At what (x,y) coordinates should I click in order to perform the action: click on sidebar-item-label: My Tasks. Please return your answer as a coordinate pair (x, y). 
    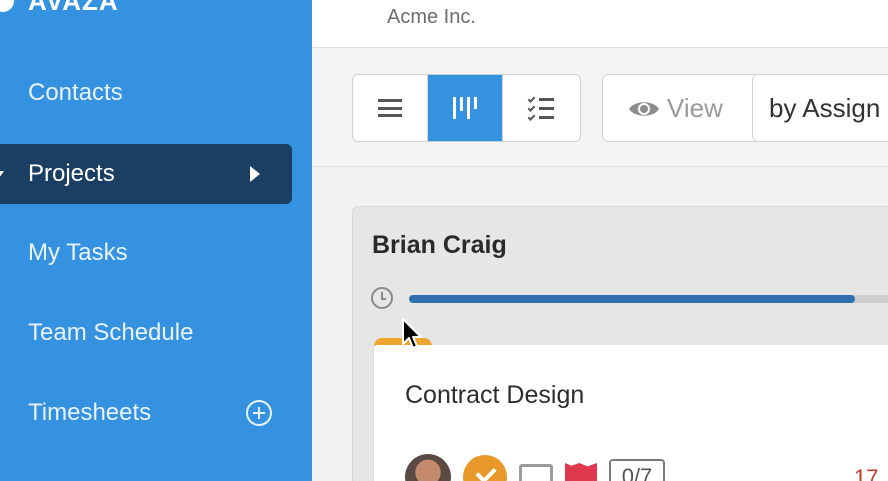
    Looking at the image, I should click on (78, 252).